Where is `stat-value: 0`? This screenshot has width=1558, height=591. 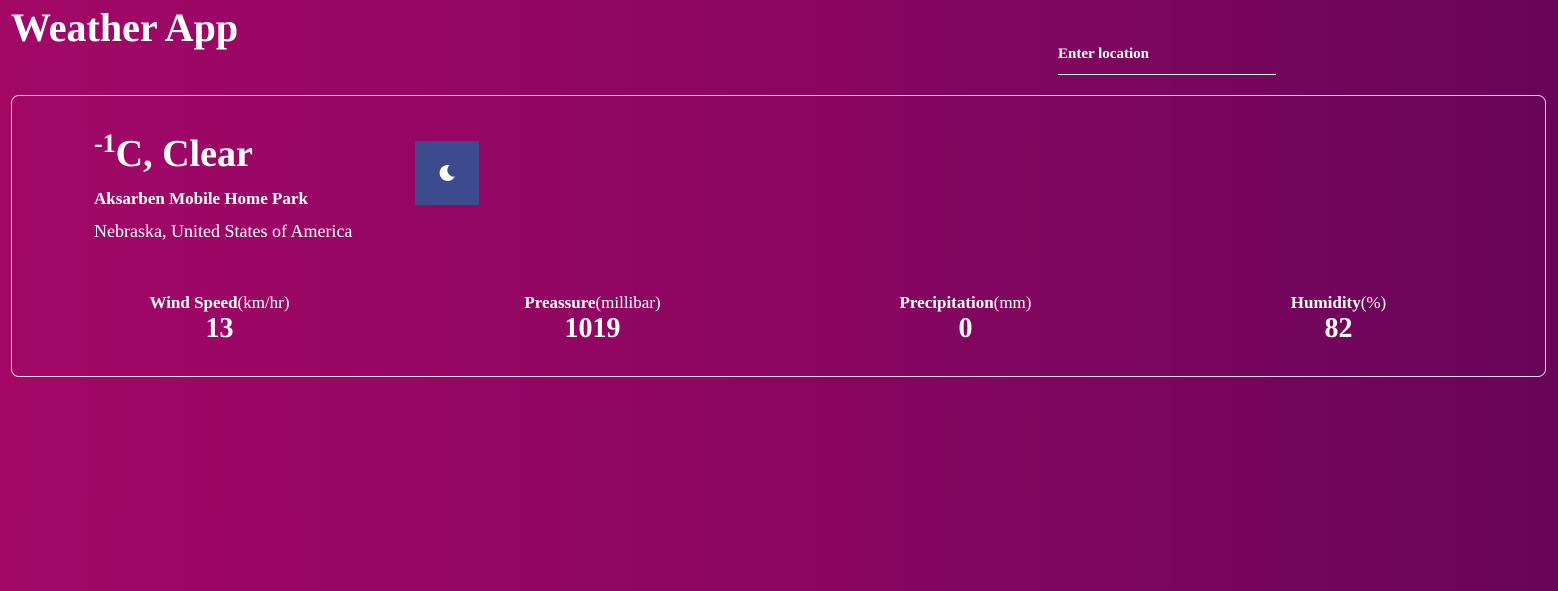
stat-value: 0 is located at coordinates (965, 328).